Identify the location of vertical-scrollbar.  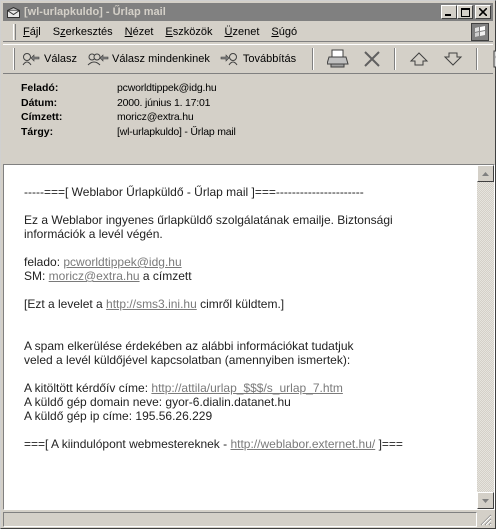
(485, 337).